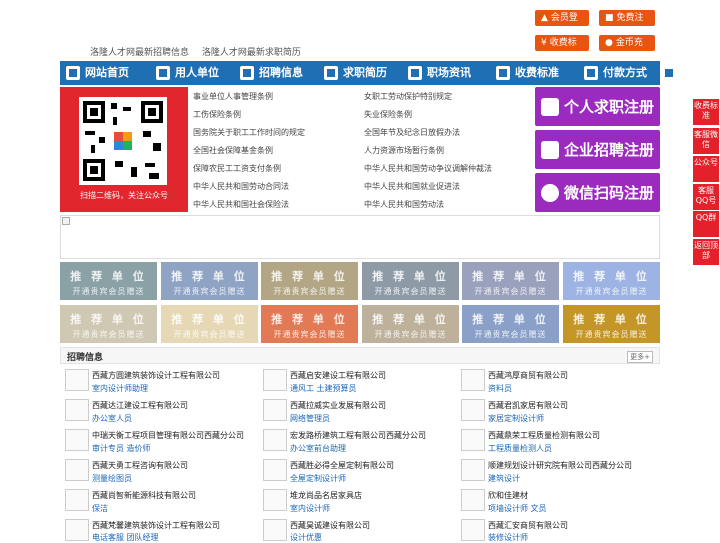 This screenshot has height=543, width=720. What do you see at coordinates (597, 192) in the screenshot?
I see `wechat-register-button: 微信扫码注册` at bounding box center [597, 192].